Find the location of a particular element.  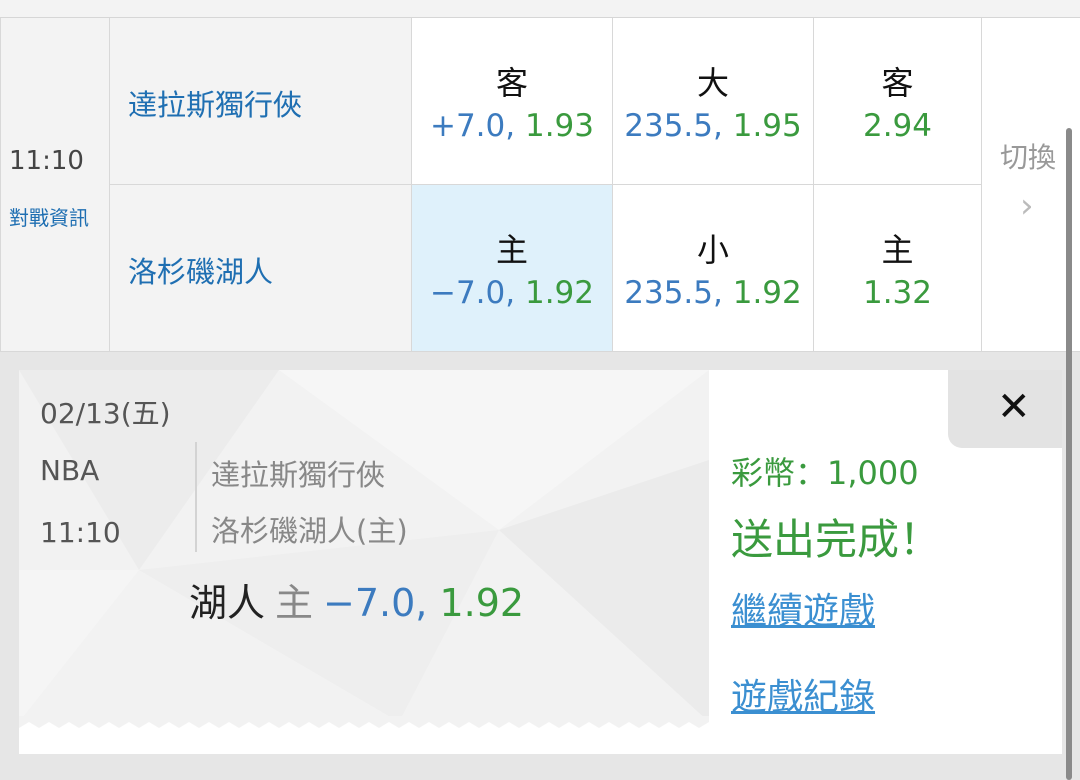

top-strip is located at coordinates (540, 9).